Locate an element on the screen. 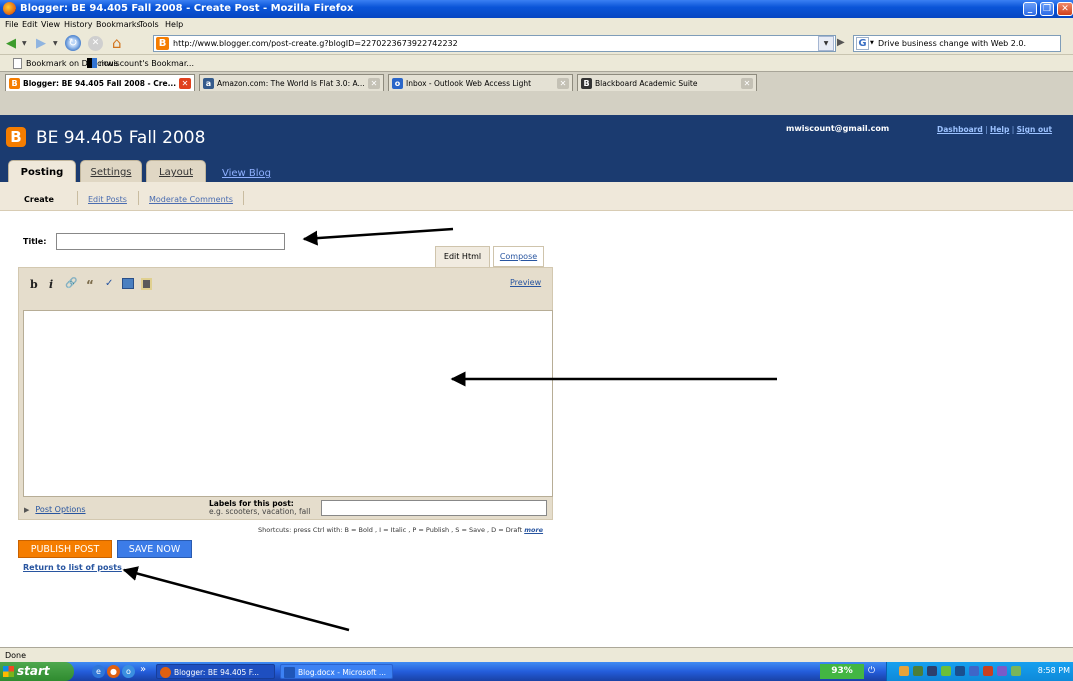 This screenshot has width=1073, height=681. more-quicklaunch-icon: » is located at coordinates (143, 669).